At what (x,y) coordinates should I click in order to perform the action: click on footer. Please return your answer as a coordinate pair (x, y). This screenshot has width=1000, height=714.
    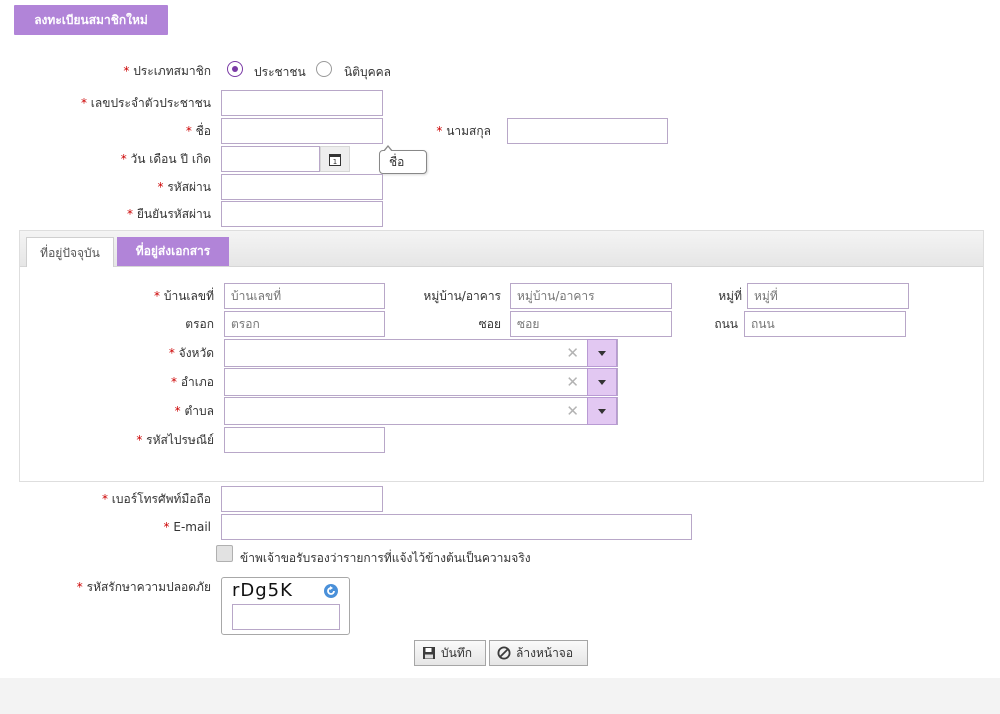
    Looking at the image, I should click on (500, 696).